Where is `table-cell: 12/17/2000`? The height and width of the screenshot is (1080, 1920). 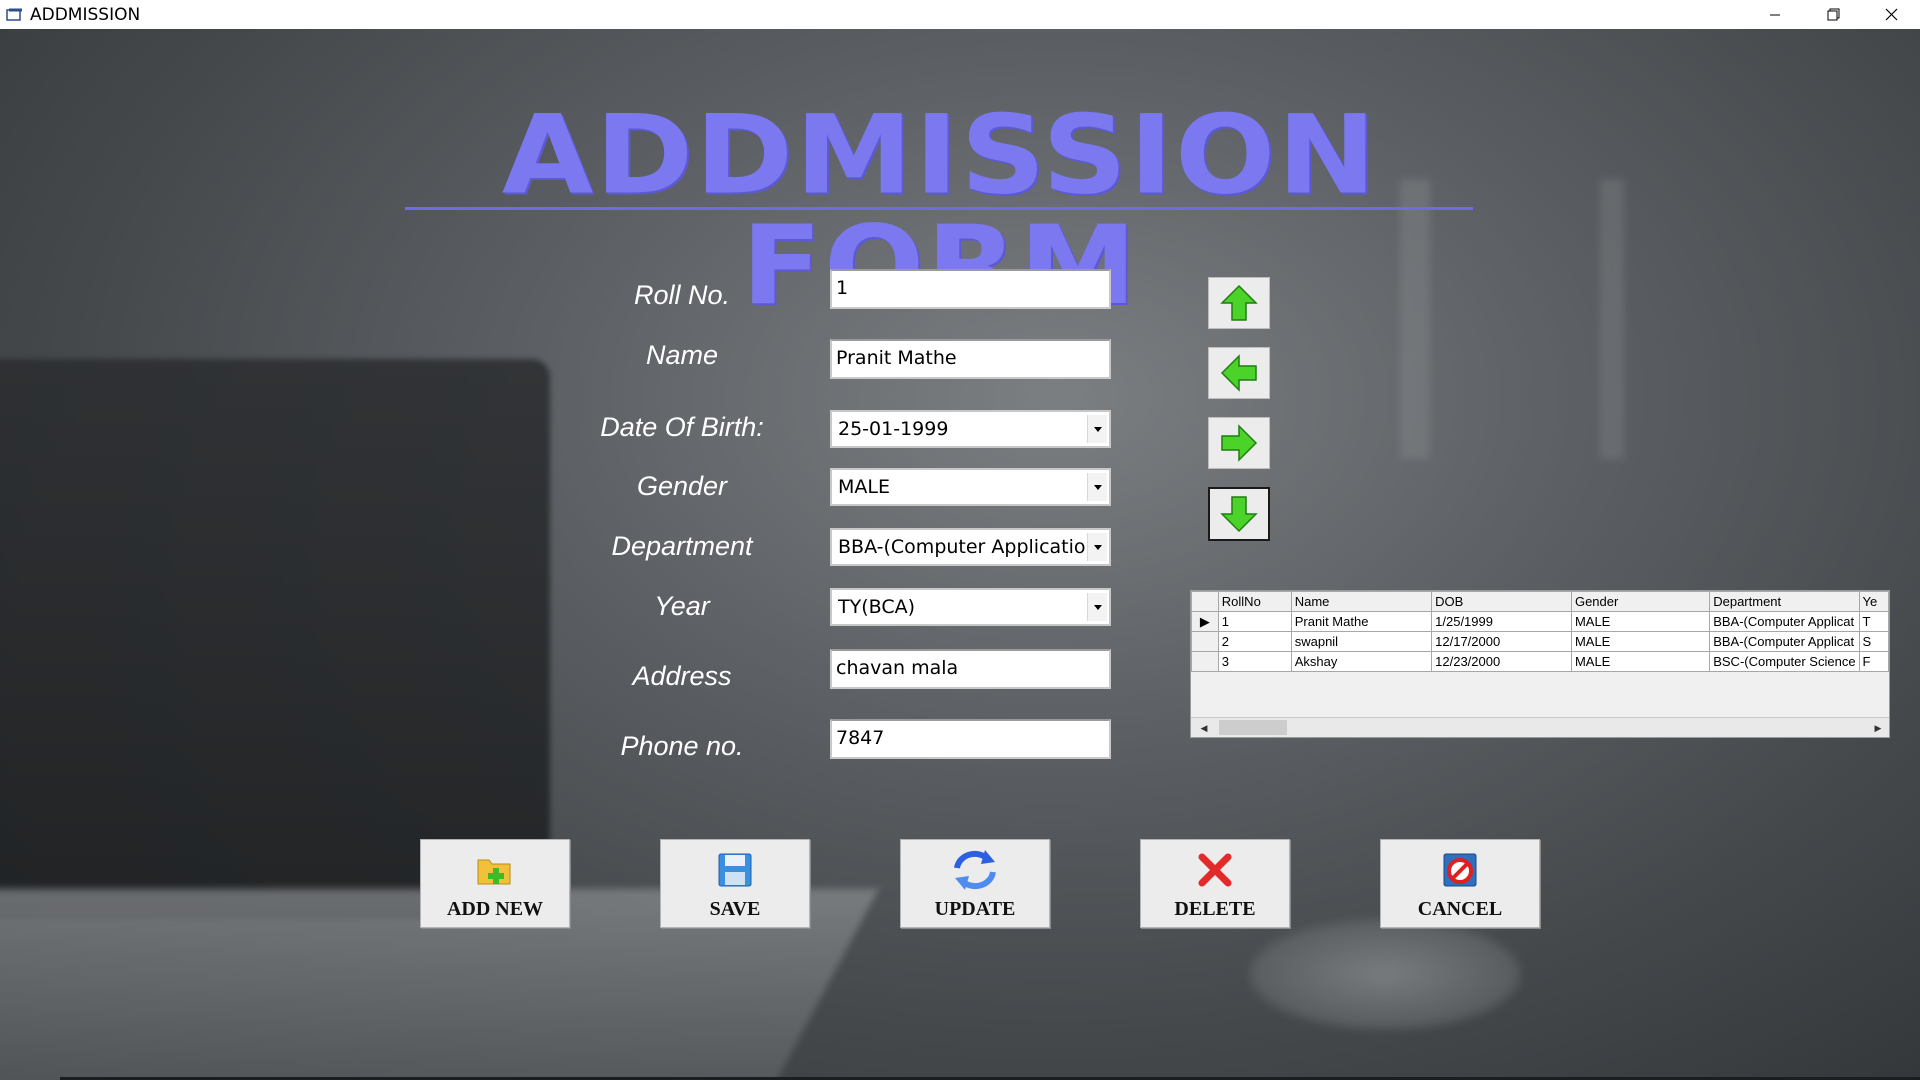 table-cell: 12/17/2000 is located at coordinates (1501, 641).